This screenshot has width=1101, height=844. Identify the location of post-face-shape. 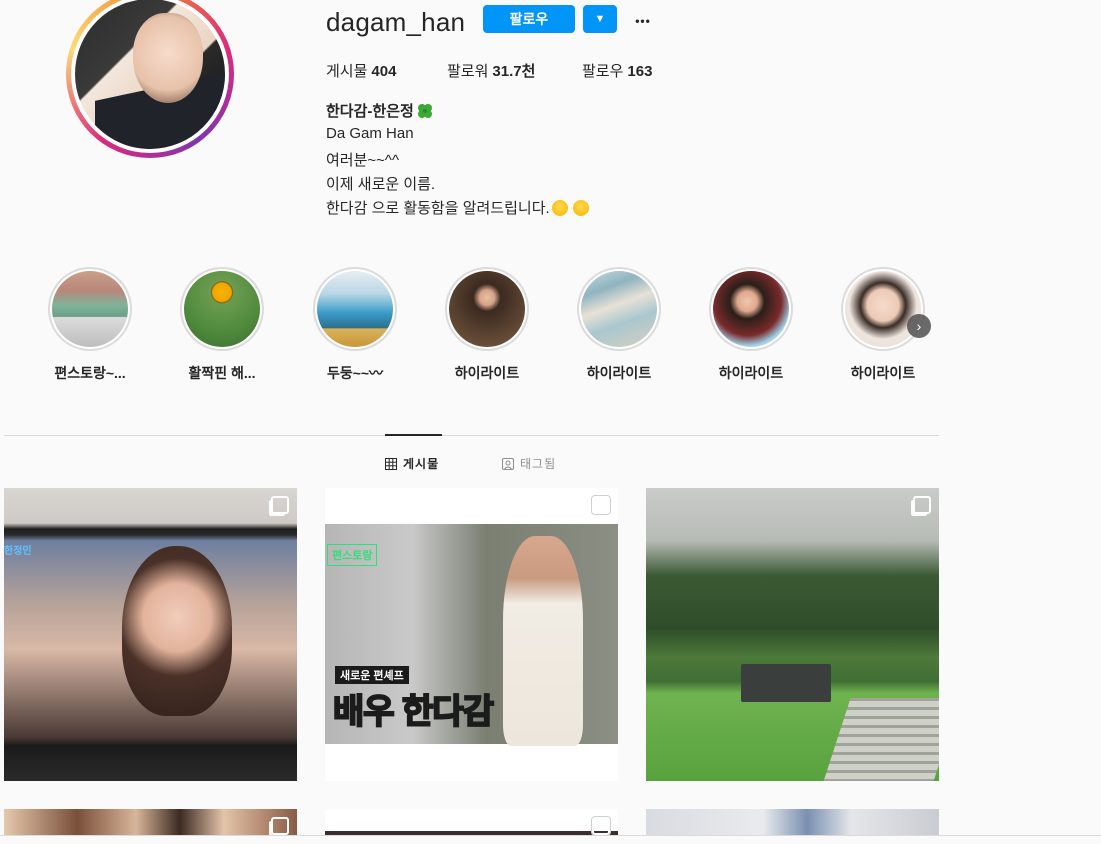
(177, 631).